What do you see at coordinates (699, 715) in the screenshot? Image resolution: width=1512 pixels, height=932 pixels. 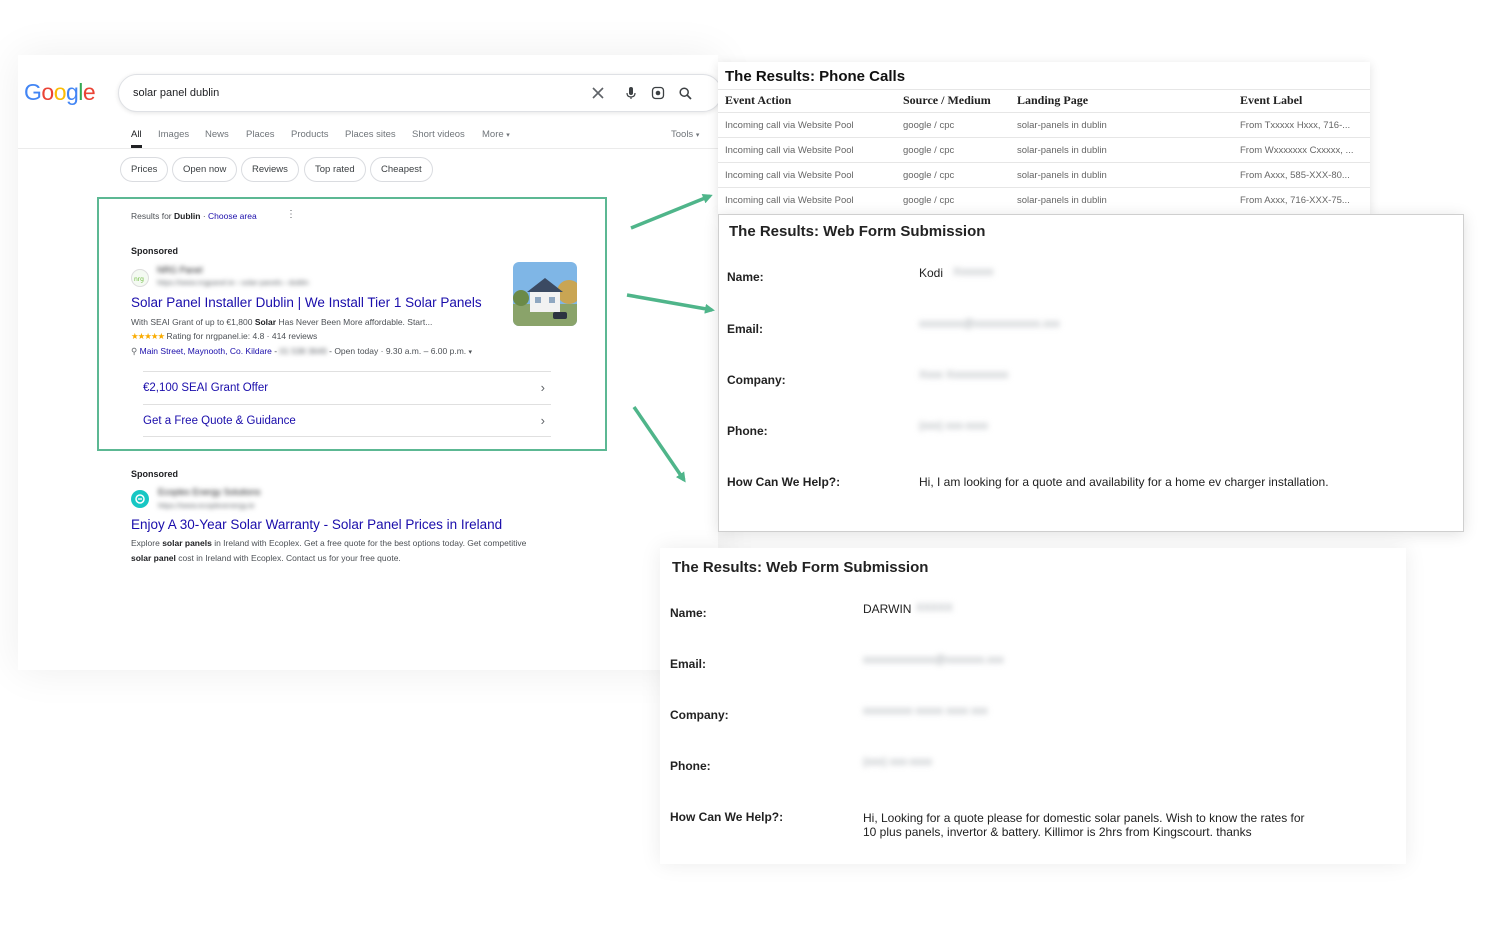 I see `label-company: Company:` at bounding box center [699, 715].